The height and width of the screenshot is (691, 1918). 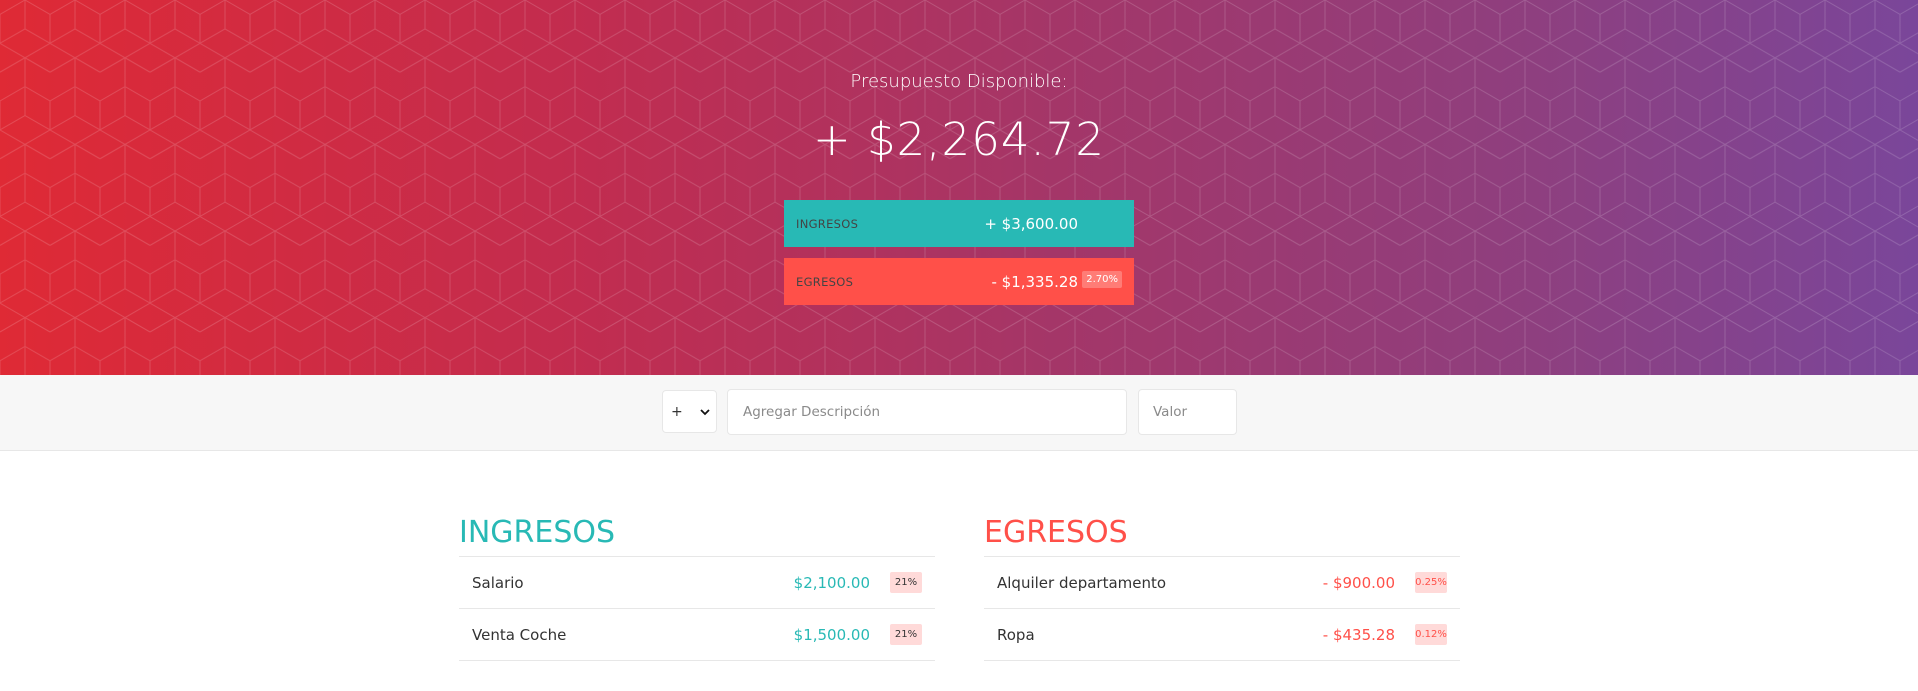 What do you see at coordinates (959, 139) in the screenshot?
I see `budget-value: + $2,264.72` at bounding box center [959, 139].